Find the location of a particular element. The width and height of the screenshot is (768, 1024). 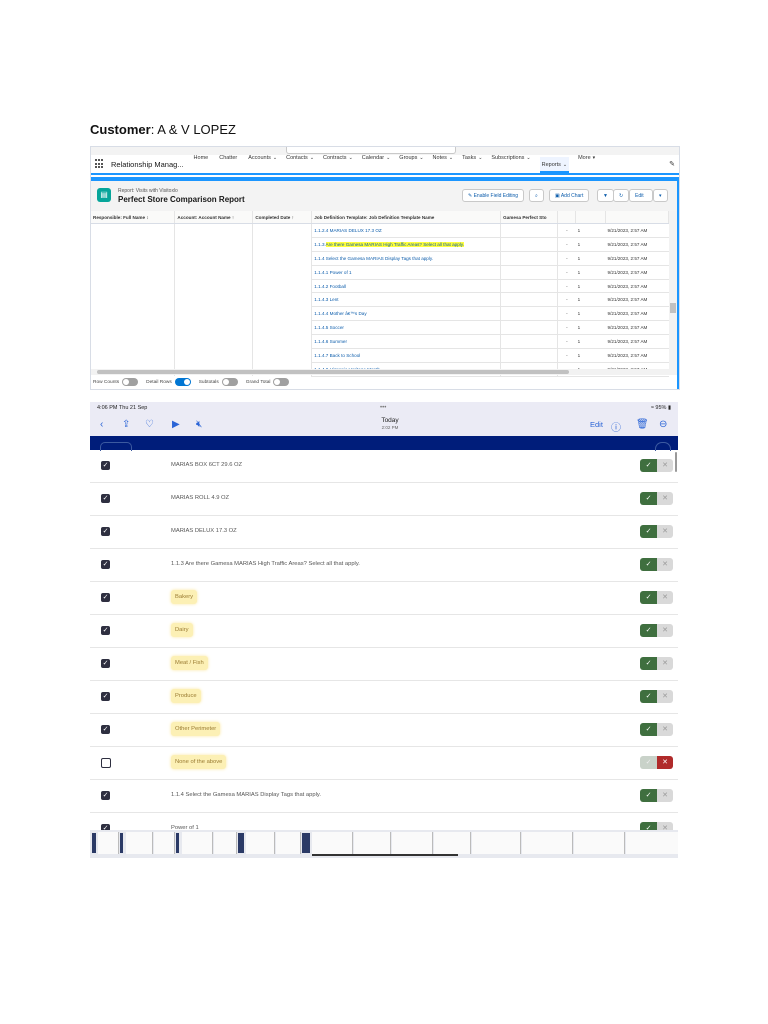

add-chart-button: ▣ Add Chart is located at coordinates (569, 195).